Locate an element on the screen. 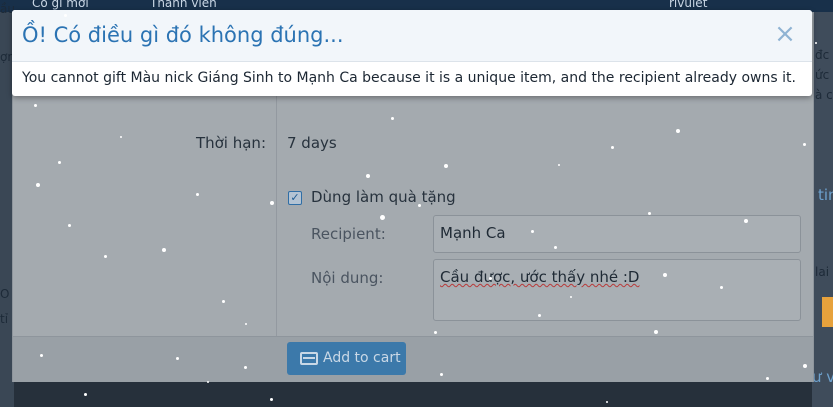 This screenshot has width=833, height=407. nav-item-whats-new: Có gì mới is located at coordinates (60, 5).